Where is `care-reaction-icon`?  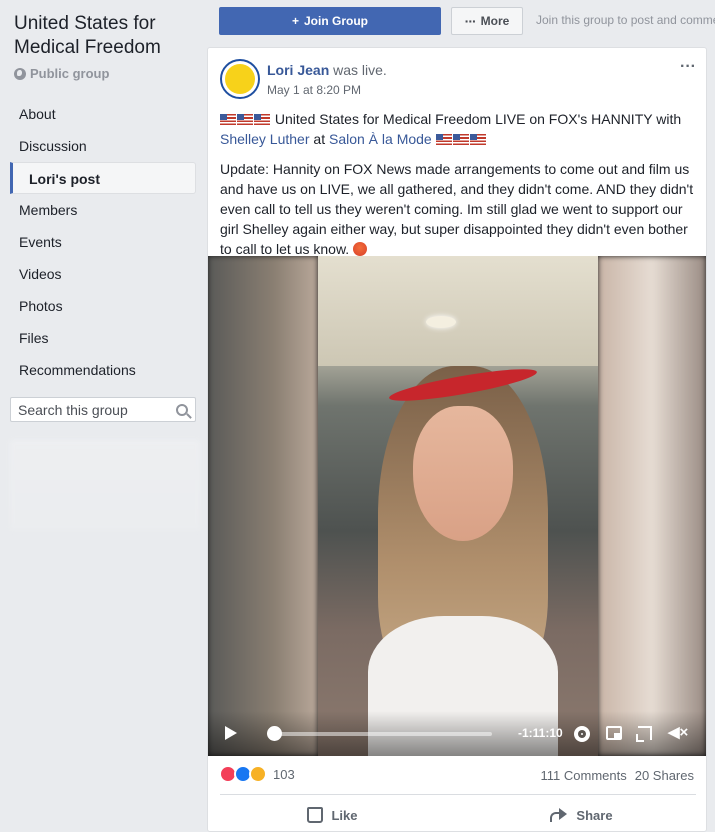 care-reaction-icon is located at coordinates (258, 774).